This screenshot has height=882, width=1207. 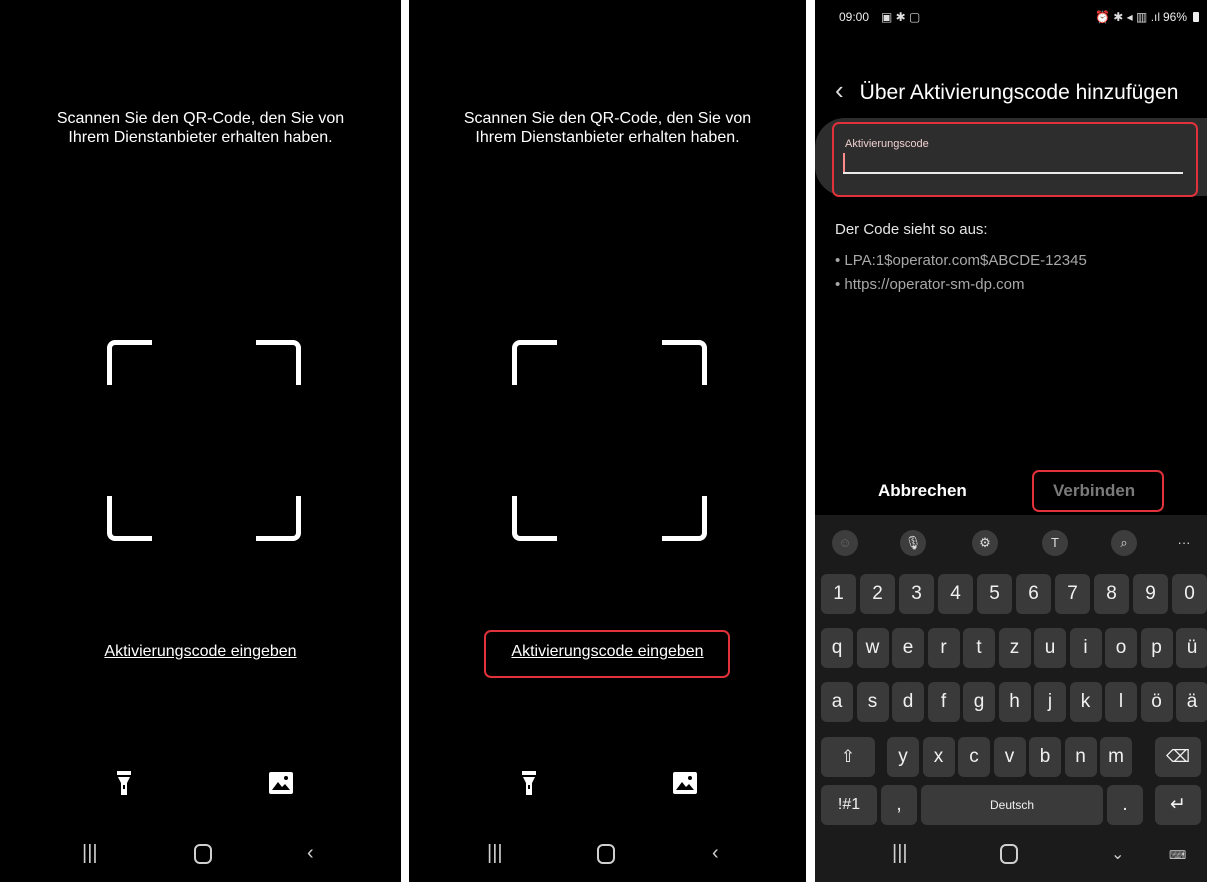 What do you see at coordinates (1080, 757) in the screenshot?
I see `key-row3-5: n` at bounding box center [1080, 757].